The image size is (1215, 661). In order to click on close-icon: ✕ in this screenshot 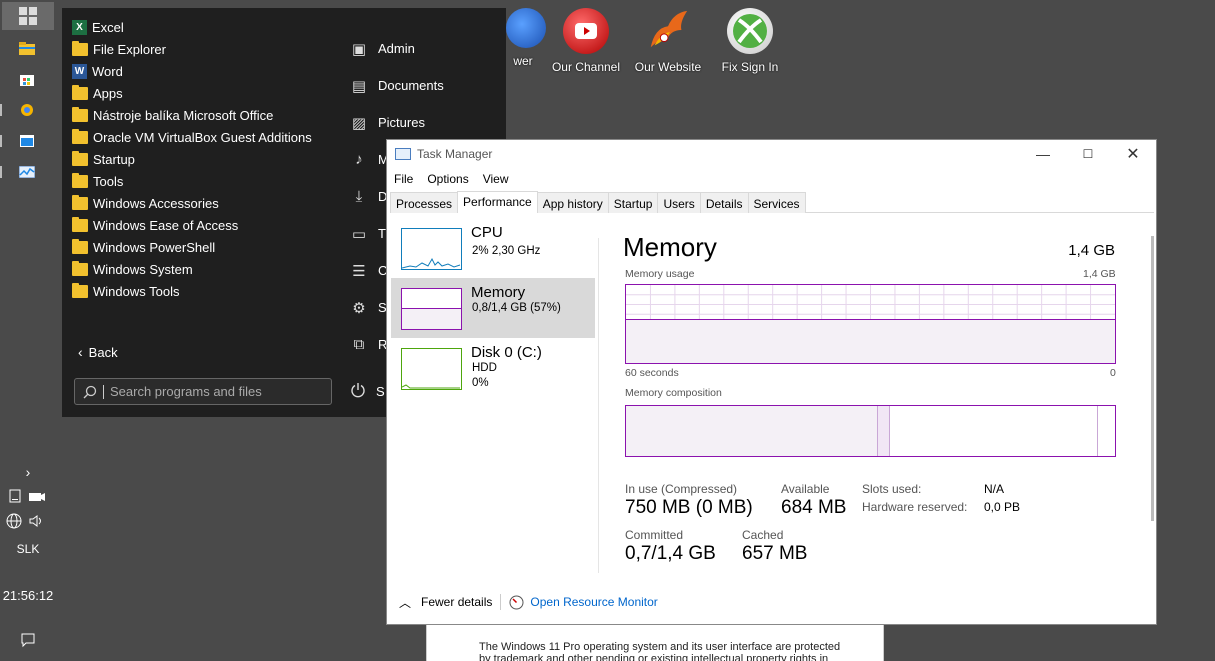, I will do `click(1133, 154)`.